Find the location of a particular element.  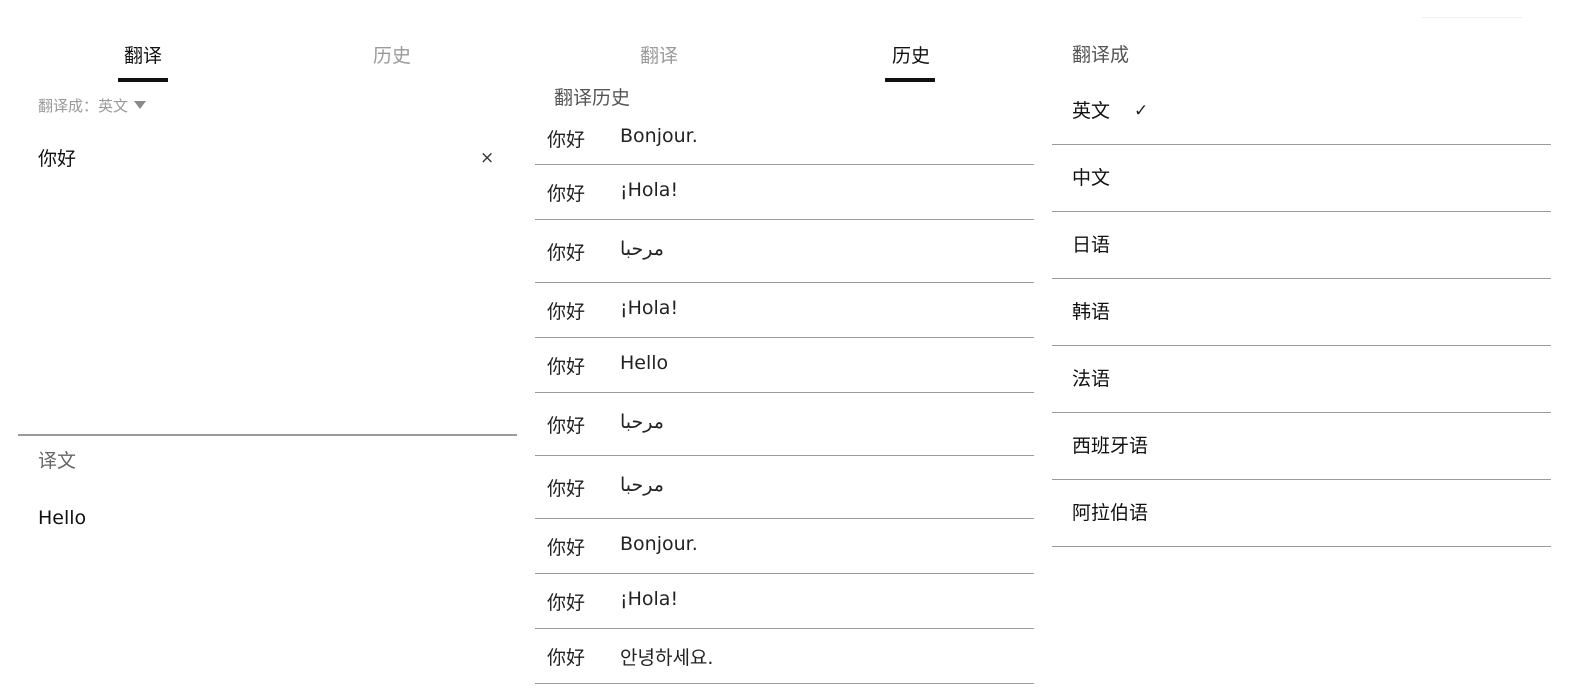

language-option-label: 阿拉伯语 is located at coordinates (1110, 513).